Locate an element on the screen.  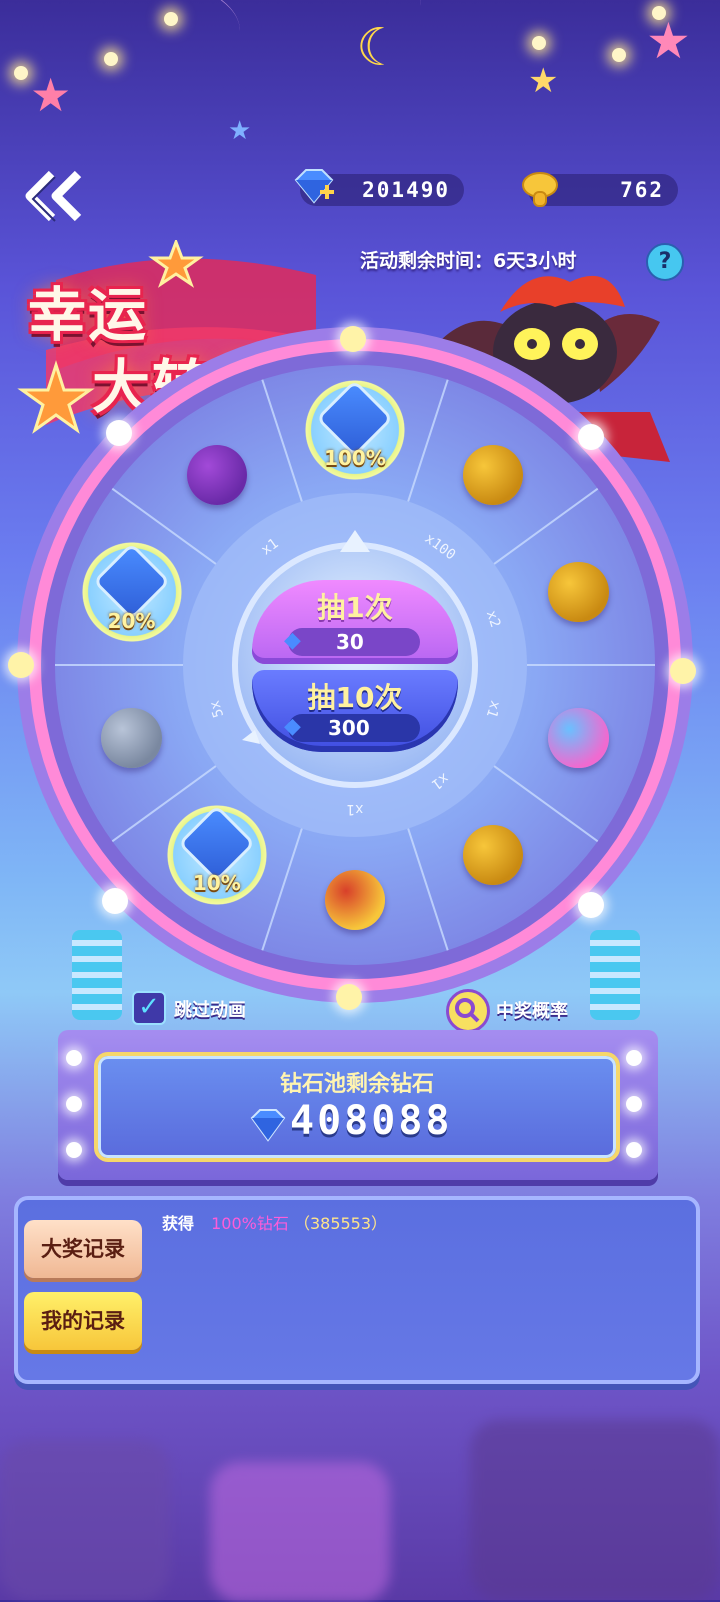
treasure-chest-icon is located at coordinates (355, 900).